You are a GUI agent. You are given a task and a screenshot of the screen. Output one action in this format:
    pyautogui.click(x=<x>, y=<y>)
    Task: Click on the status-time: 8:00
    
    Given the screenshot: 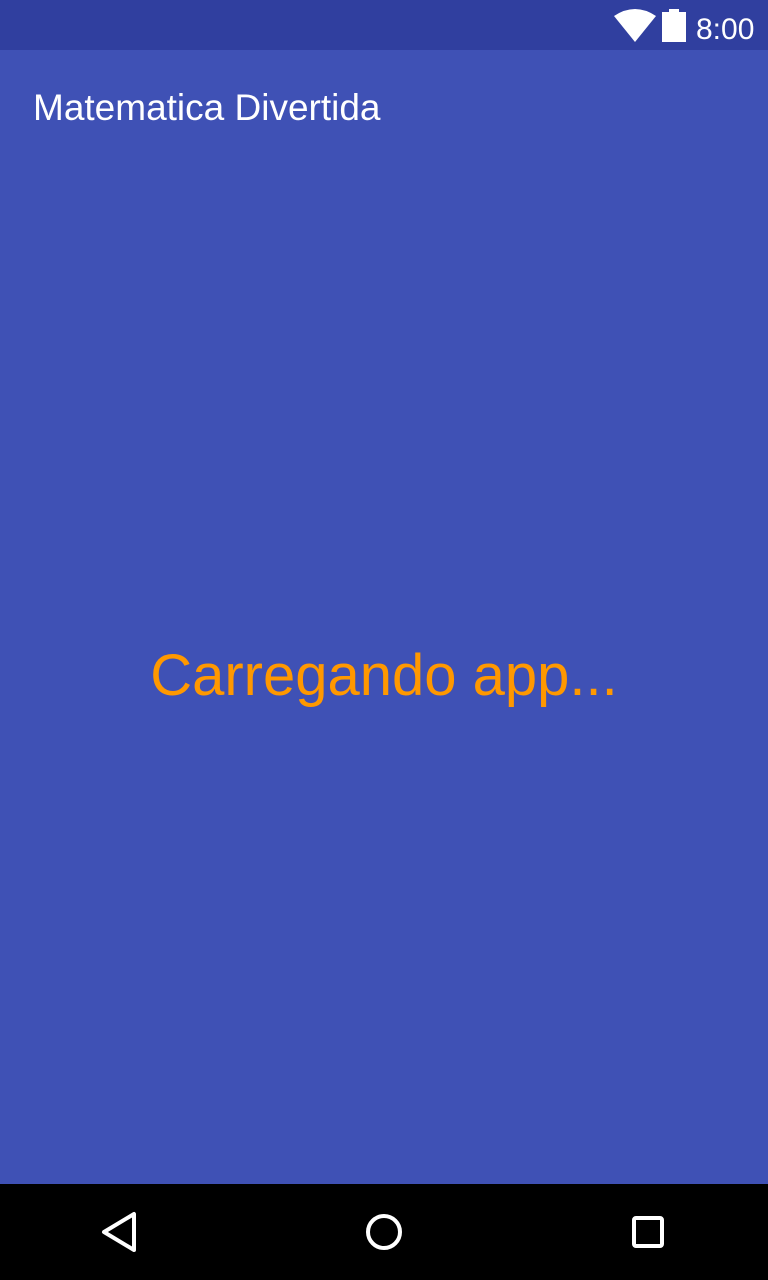 What is the action you would take?
    pyautogui.click(x=725, y=29)
    